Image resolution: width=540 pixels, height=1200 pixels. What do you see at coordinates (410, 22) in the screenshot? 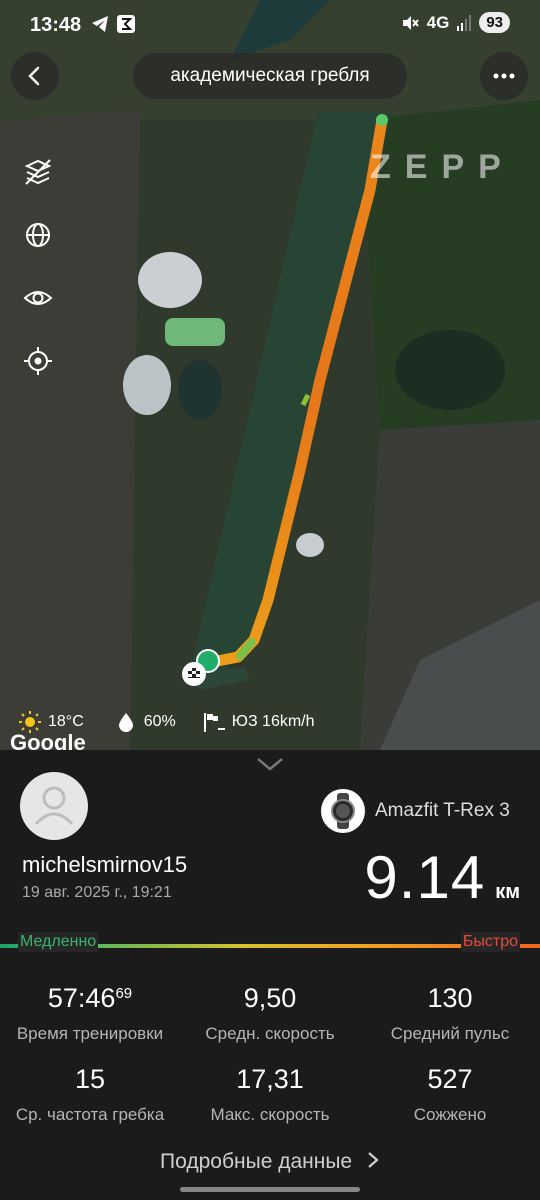
I see `mute-icon` at bounding box center [410, 22].